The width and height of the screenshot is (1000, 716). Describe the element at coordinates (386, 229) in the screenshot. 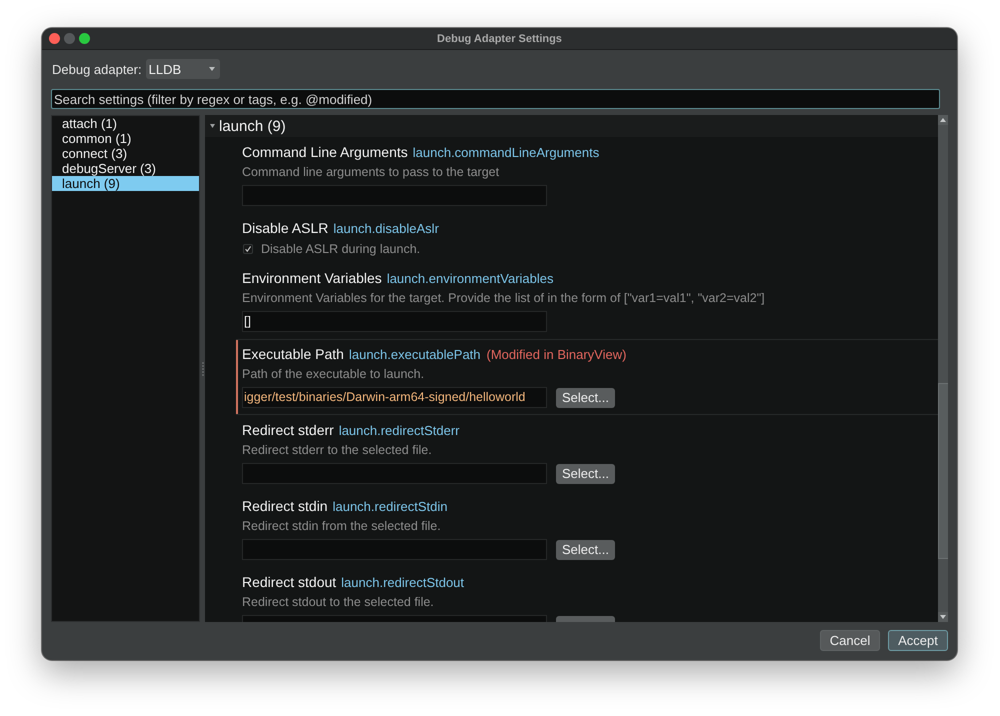

I see `setting-key: launch.disableAslr` at that location.